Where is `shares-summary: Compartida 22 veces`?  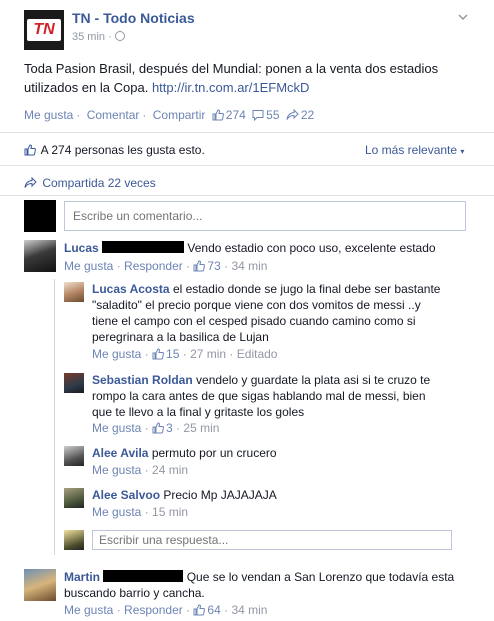 shares-summary: Compartida 22 veces is located at coordinates (90, 184).